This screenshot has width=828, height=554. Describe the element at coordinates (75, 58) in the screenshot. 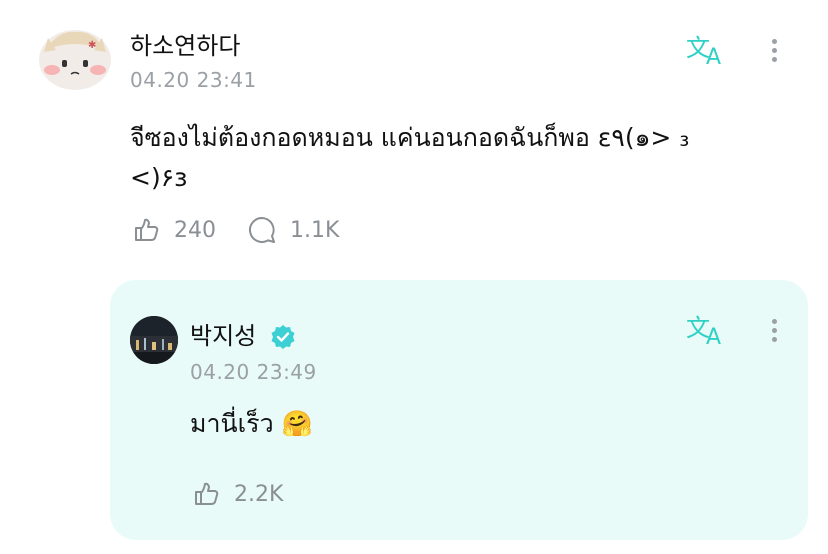

I see `author-avatar: ✱` at that location.